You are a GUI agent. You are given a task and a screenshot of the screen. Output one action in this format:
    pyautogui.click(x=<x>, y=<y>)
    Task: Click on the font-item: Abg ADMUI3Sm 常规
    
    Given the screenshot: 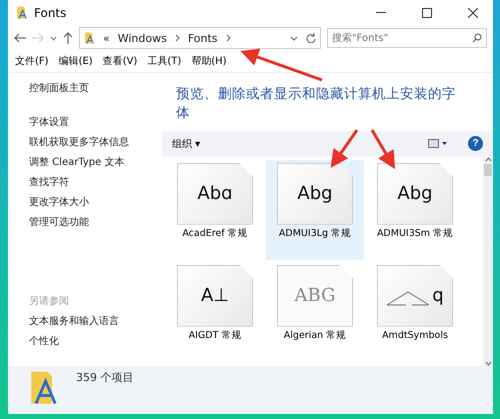 What is the action you would take?
    pyautogui.click(x=415, y=210)
    